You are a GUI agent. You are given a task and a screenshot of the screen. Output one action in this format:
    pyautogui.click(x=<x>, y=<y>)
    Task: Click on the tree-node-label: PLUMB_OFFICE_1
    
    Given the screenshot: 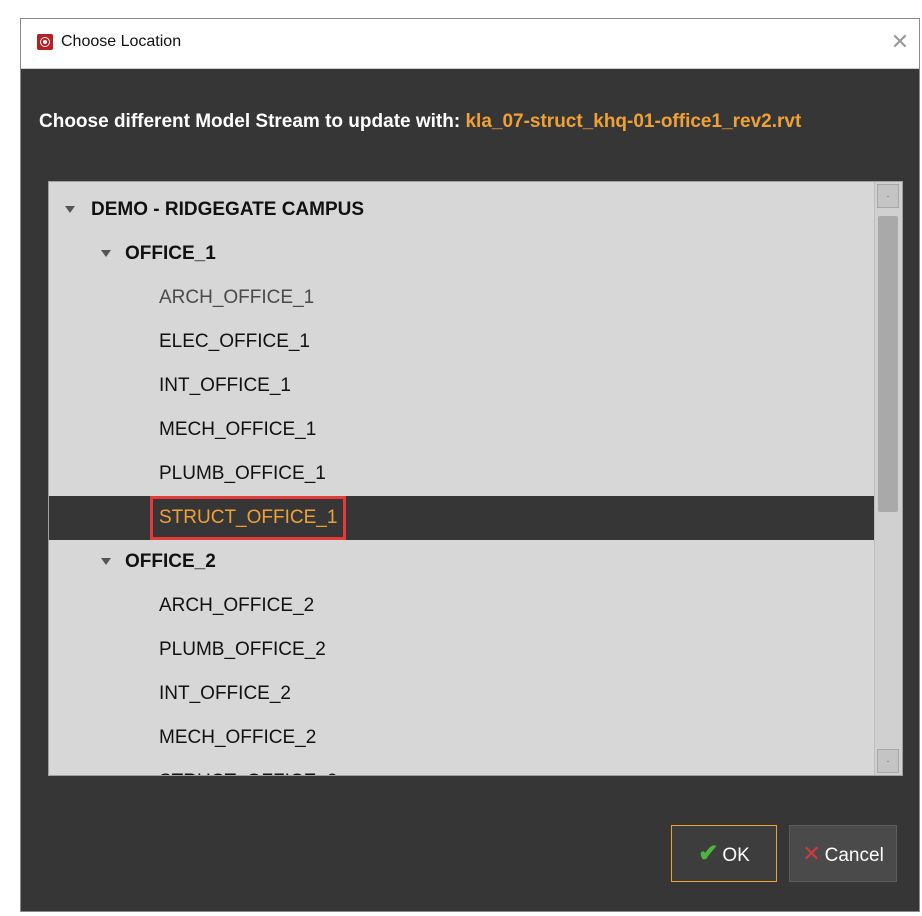 What is the action you would take?
    pyautogui.click(x=242, y=473)
    